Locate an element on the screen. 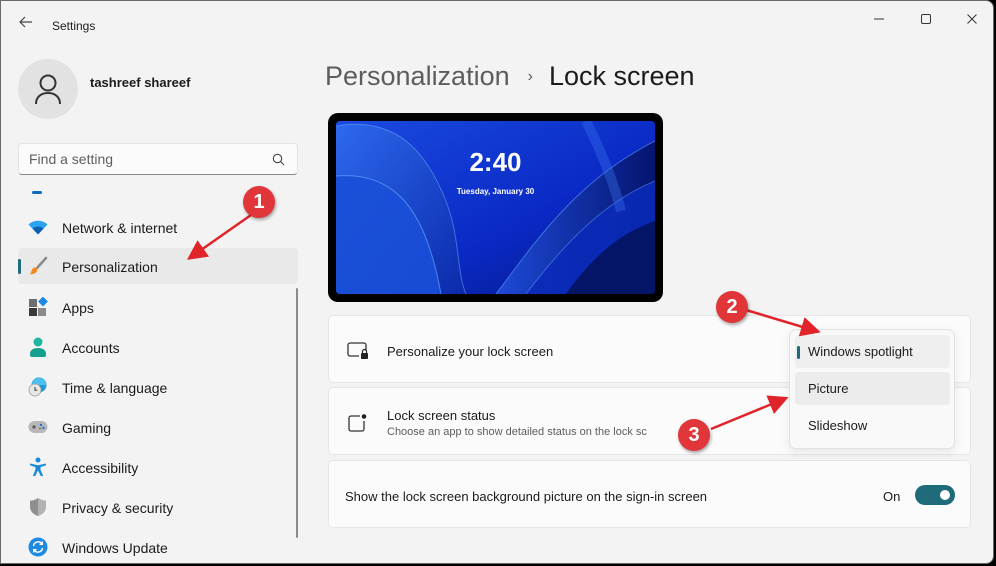 This screenshot has width=996, height=566. selected-indicator is located at coordinates (798, 352).